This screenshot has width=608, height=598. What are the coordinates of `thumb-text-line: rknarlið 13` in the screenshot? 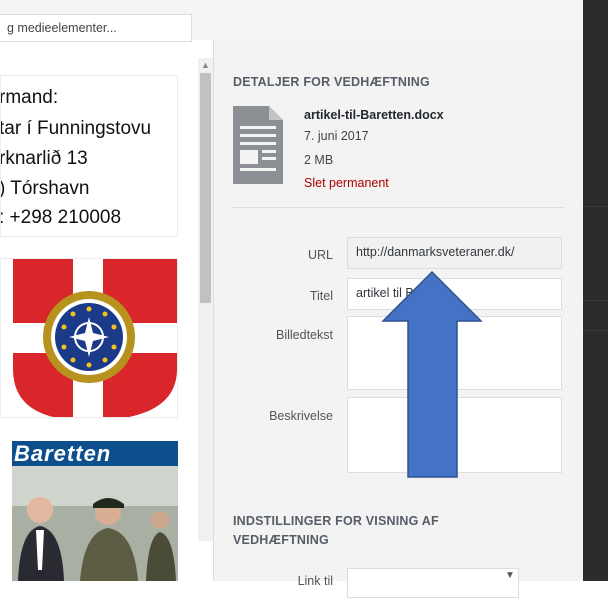 It's located at (44, 158).